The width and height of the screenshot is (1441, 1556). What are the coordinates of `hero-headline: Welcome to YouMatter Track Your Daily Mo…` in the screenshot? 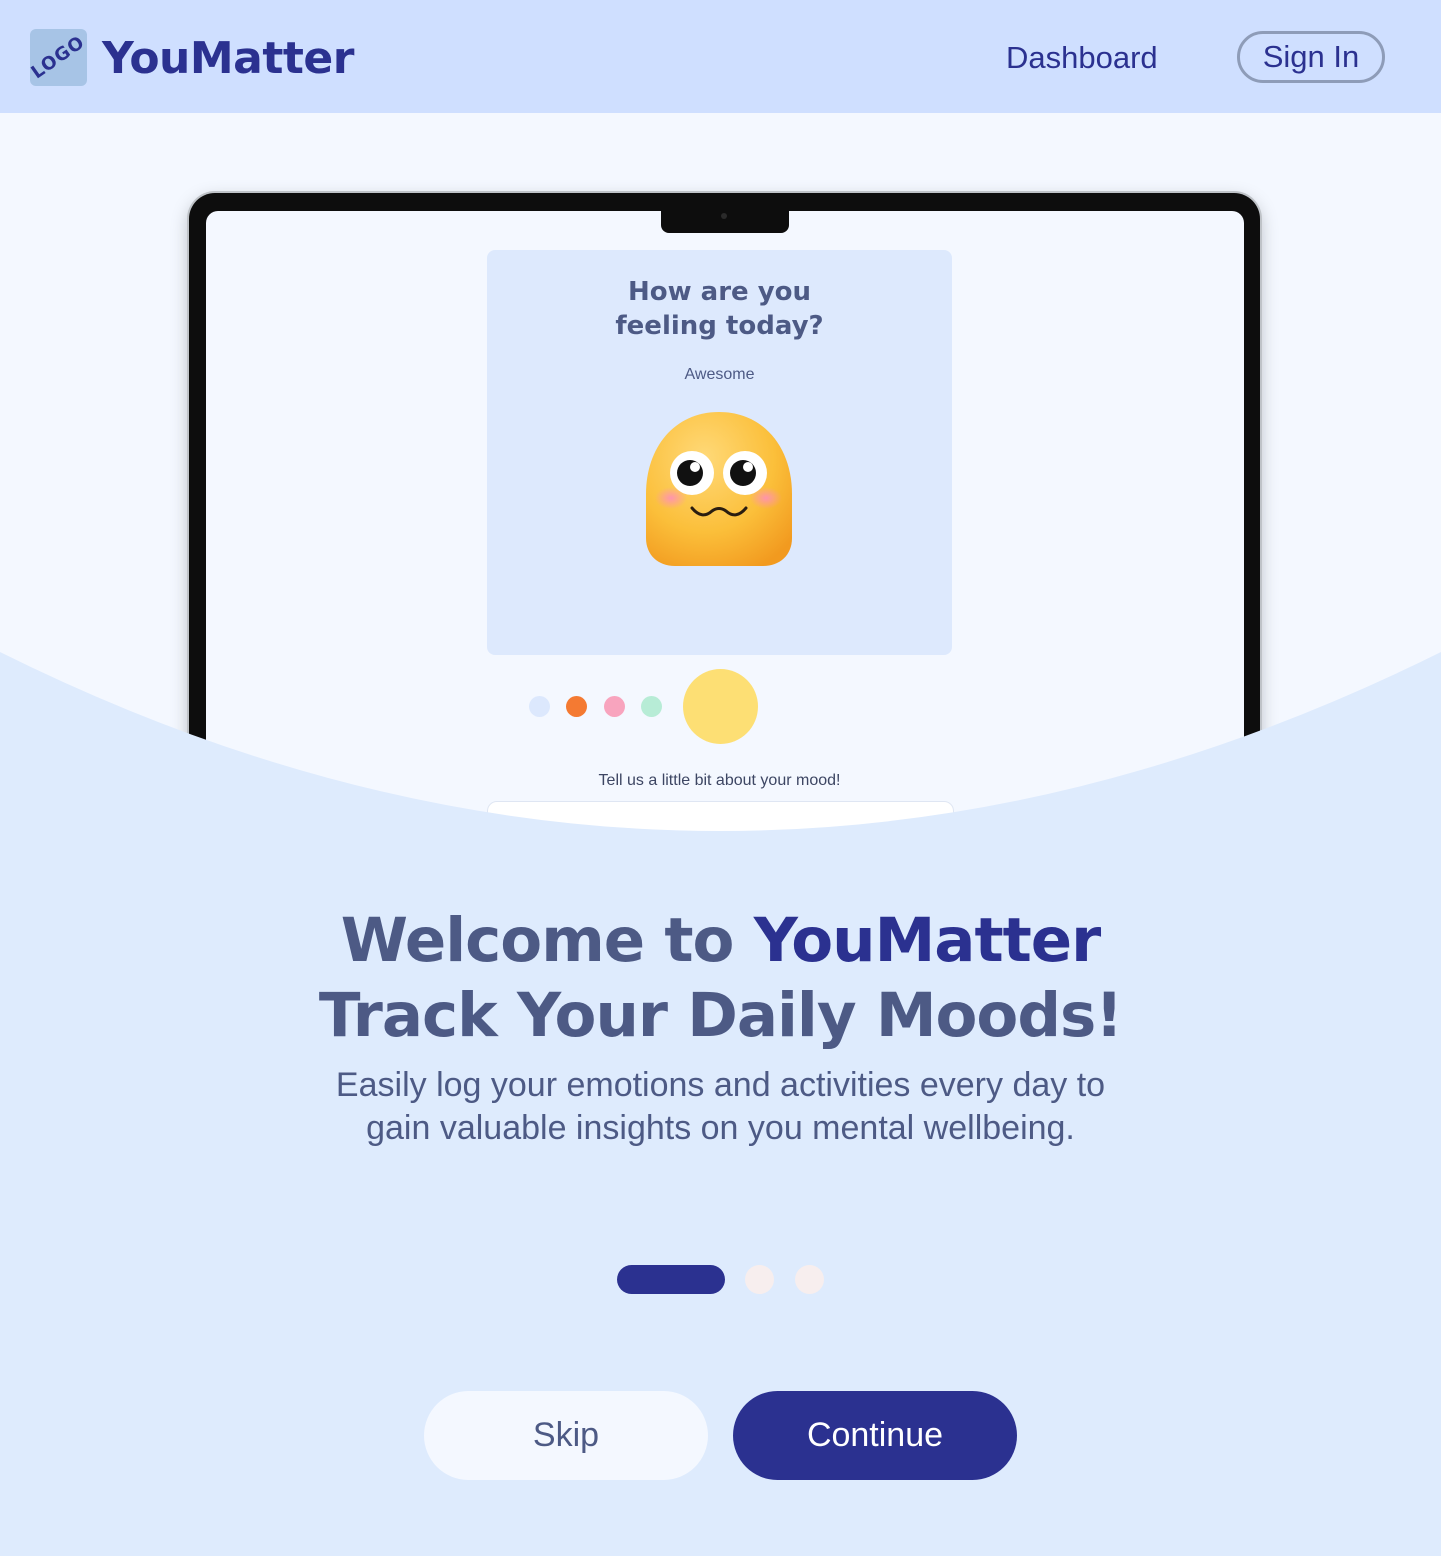 It's located at (720, 978).